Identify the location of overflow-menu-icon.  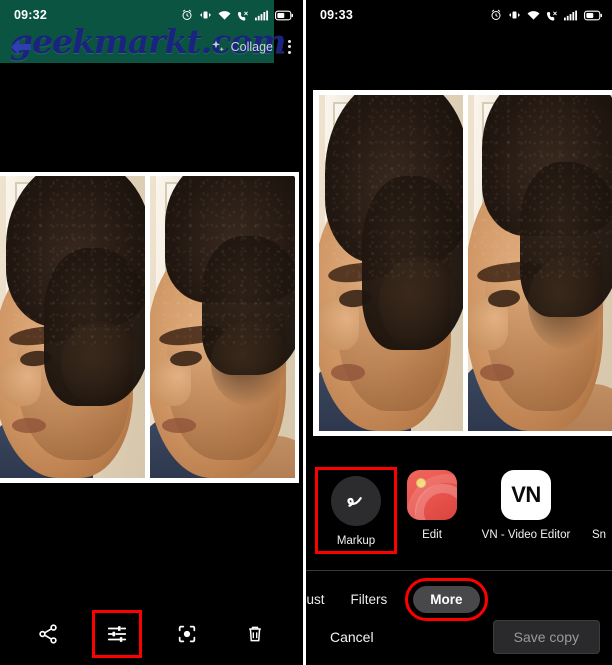
(289, 46).